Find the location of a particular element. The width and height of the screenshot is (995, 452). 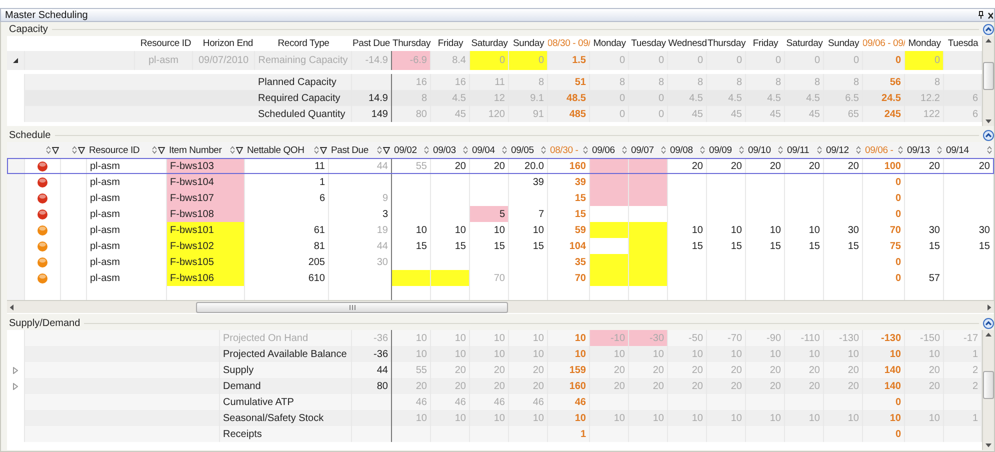

table-row: pl-asm F-bws101 61 19 10 10 10 10 59 10 10 10 10 30 70 30 30 is located at coordinates (500, 230).